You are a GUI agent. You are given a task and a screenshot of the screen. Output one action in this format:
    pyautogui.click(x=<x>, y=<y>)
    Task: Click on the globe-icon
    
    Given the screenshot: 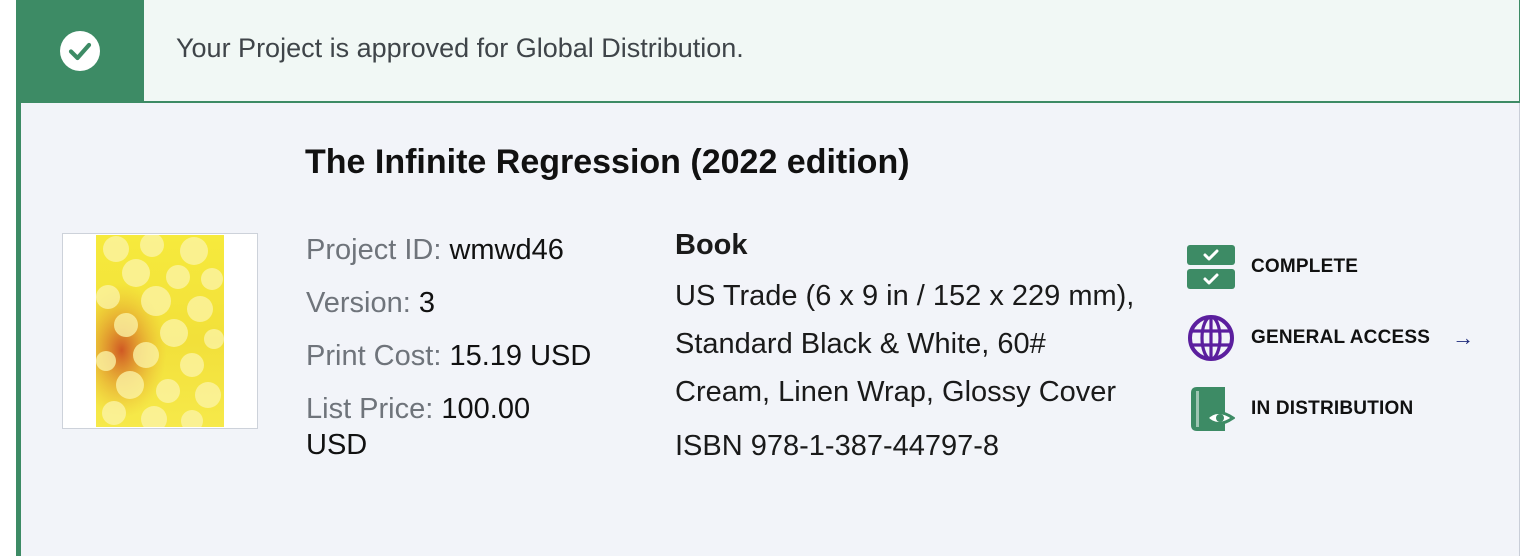 What is the action you would take?
    pyautogui.click(x=1211, y=338)
    